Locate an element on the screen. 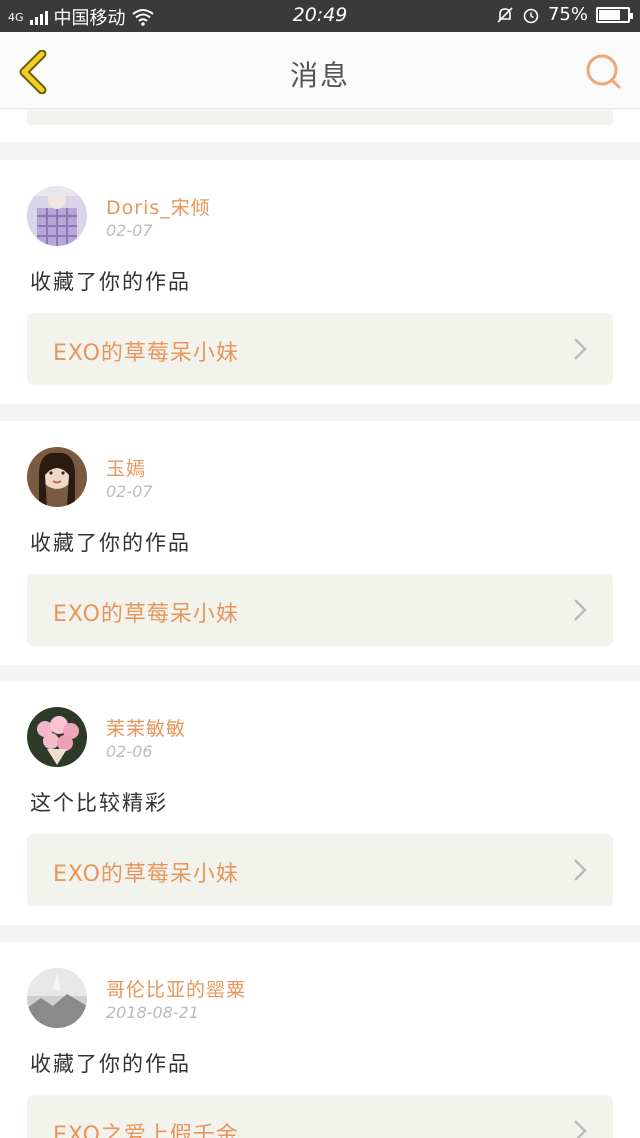 Image resolution: width=640 pixels, height=1138 pixels. status-right: 75% is located at coordinates (564, 14).